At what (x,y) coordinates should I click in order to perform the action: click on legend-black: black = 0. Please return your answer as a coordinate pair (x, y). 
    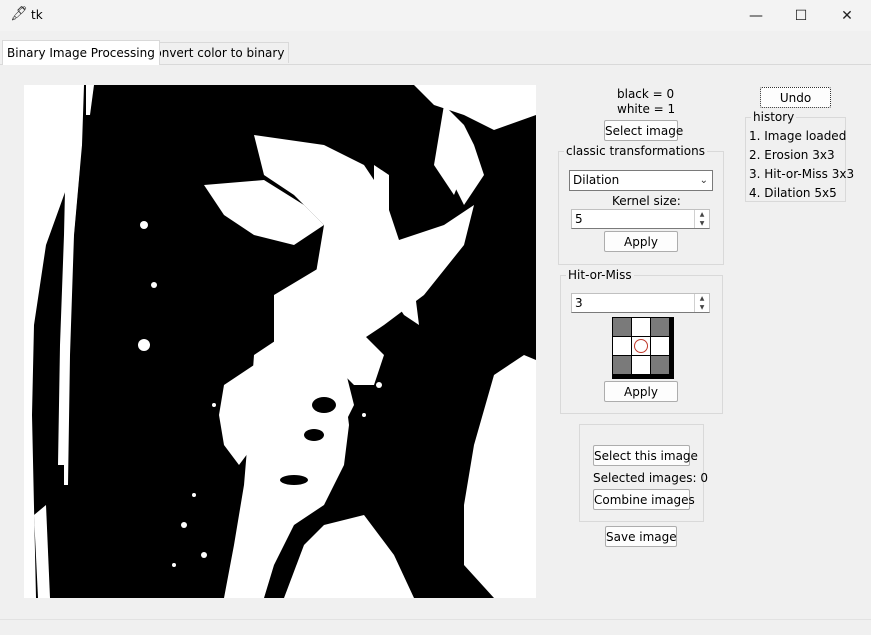
    Looking at the image, I should click on (646, 94).